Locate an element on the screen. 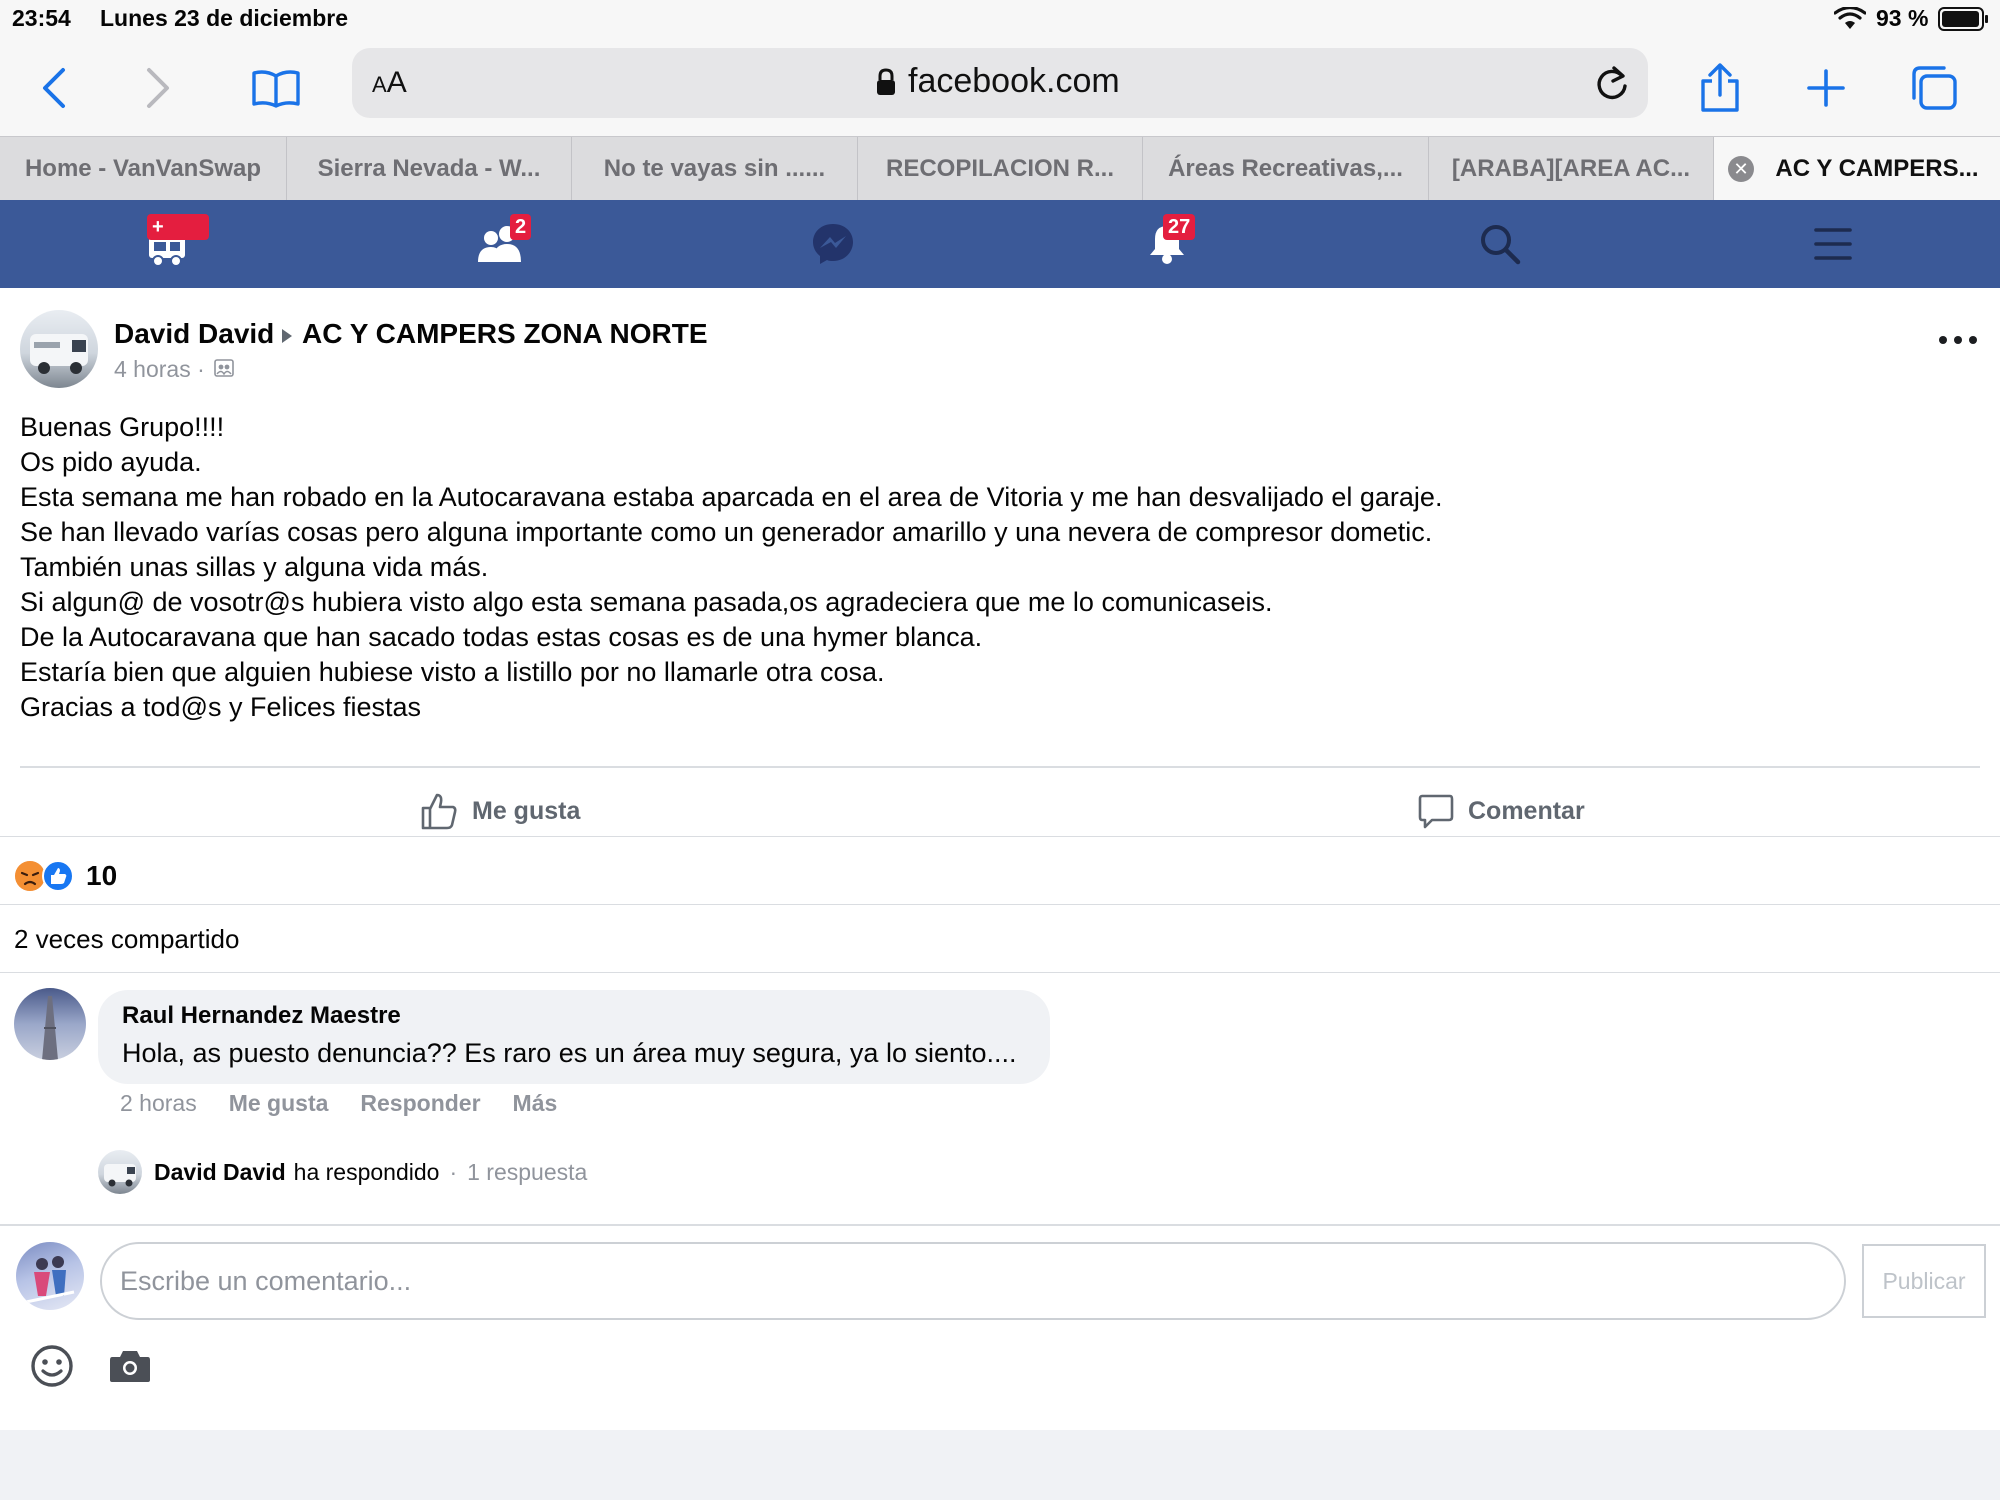 The height and width of the screenshot is (1500, 2000). camera-icon is located at coordinates (130, 1366).